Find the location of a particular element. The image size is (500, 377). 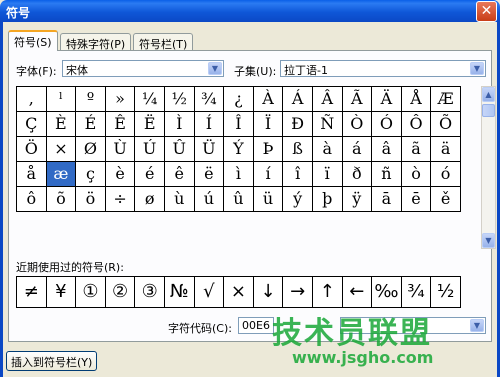

symbol-cell: Ë is located at coordinates (150, 124).